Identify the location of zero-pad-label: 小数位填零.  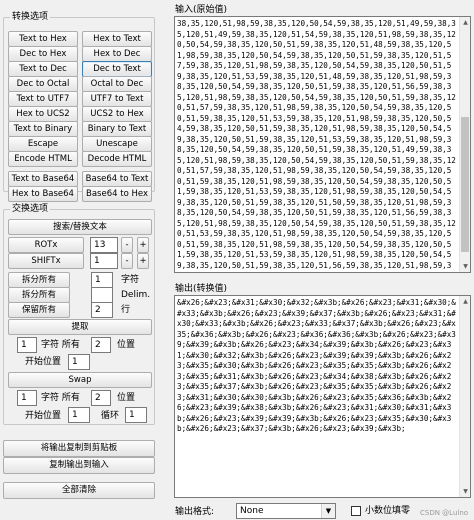
(388, 511).